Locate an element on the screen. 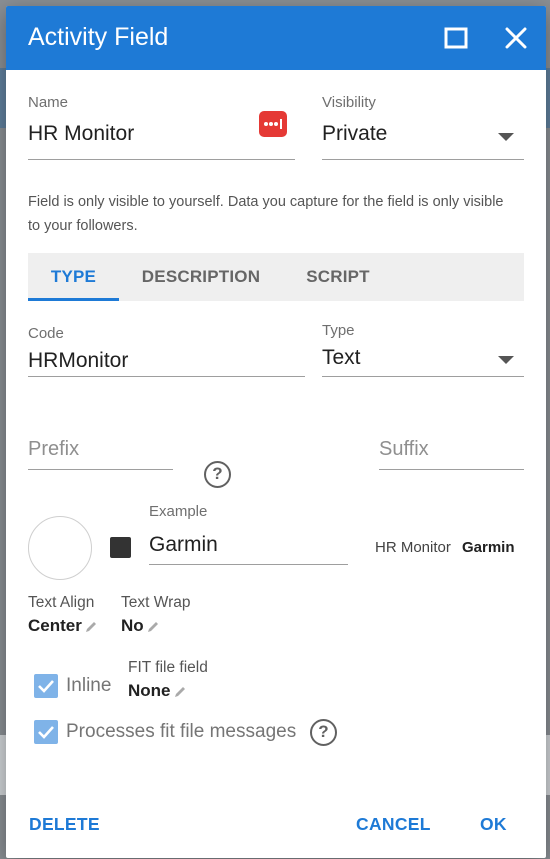 The height and width of the screenshot is (859, 550). dialog-title: Activity Field is located at coordinates (98, 37).